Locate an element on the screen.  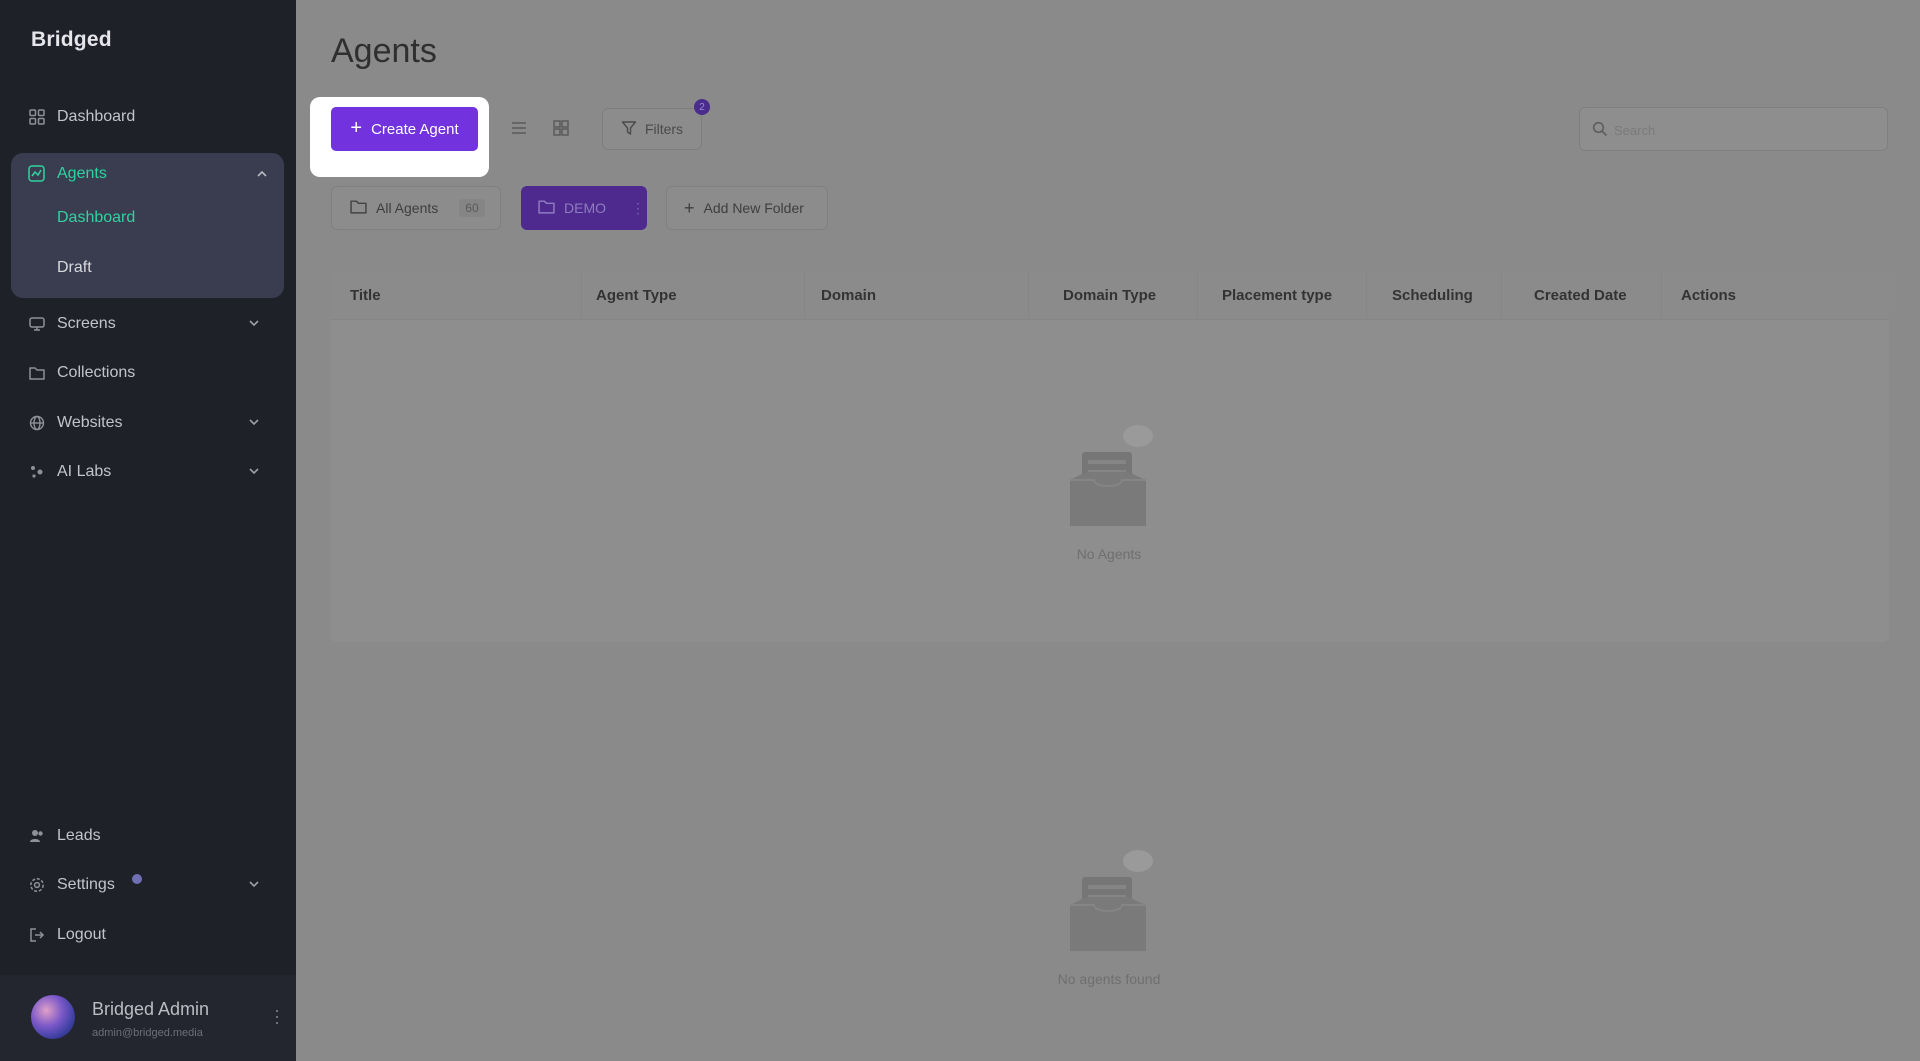
users-icon is located at coordinates (37, 836).